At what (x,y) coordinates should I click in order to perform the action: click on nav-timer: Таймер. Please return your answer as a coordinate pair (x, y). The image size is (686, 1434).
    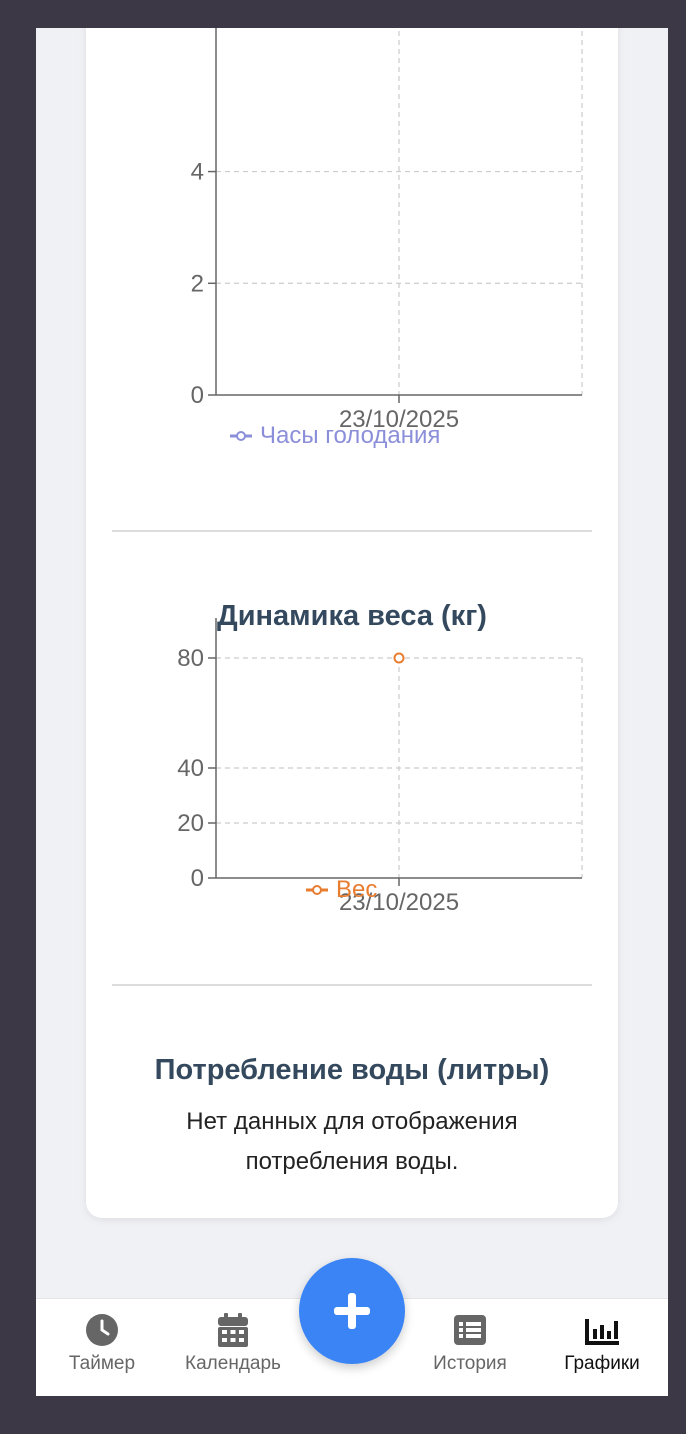
    Looking at the image, I should click on (102, 1344).